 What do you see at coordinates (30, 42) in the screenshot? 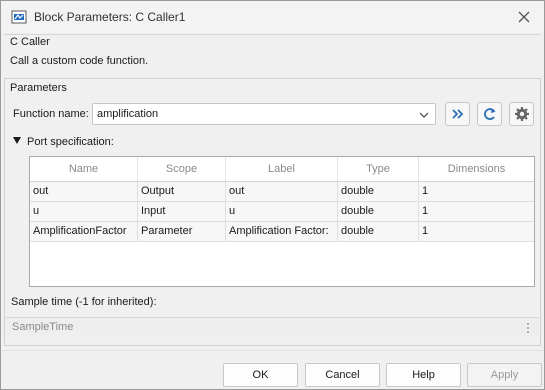
I see `block-name: C Caller` at bounding box center [30, 42].